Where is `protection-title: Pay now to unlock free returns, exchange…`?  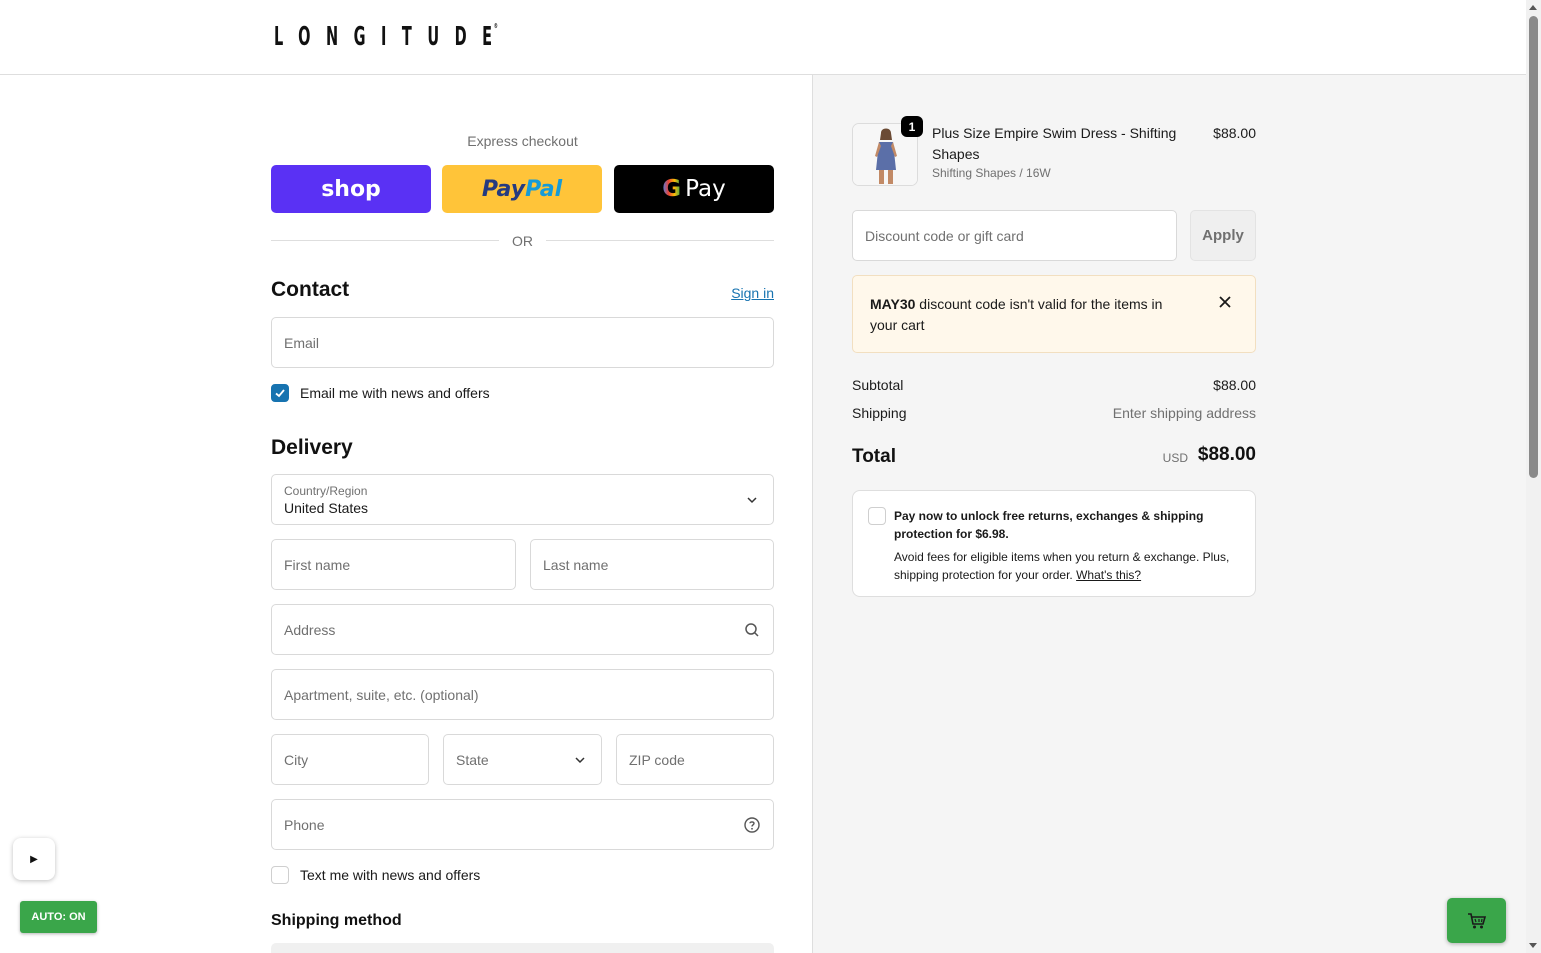
protection-title: Pay now to unlock free returns, exchange… is located at coordinates (1049, 525).